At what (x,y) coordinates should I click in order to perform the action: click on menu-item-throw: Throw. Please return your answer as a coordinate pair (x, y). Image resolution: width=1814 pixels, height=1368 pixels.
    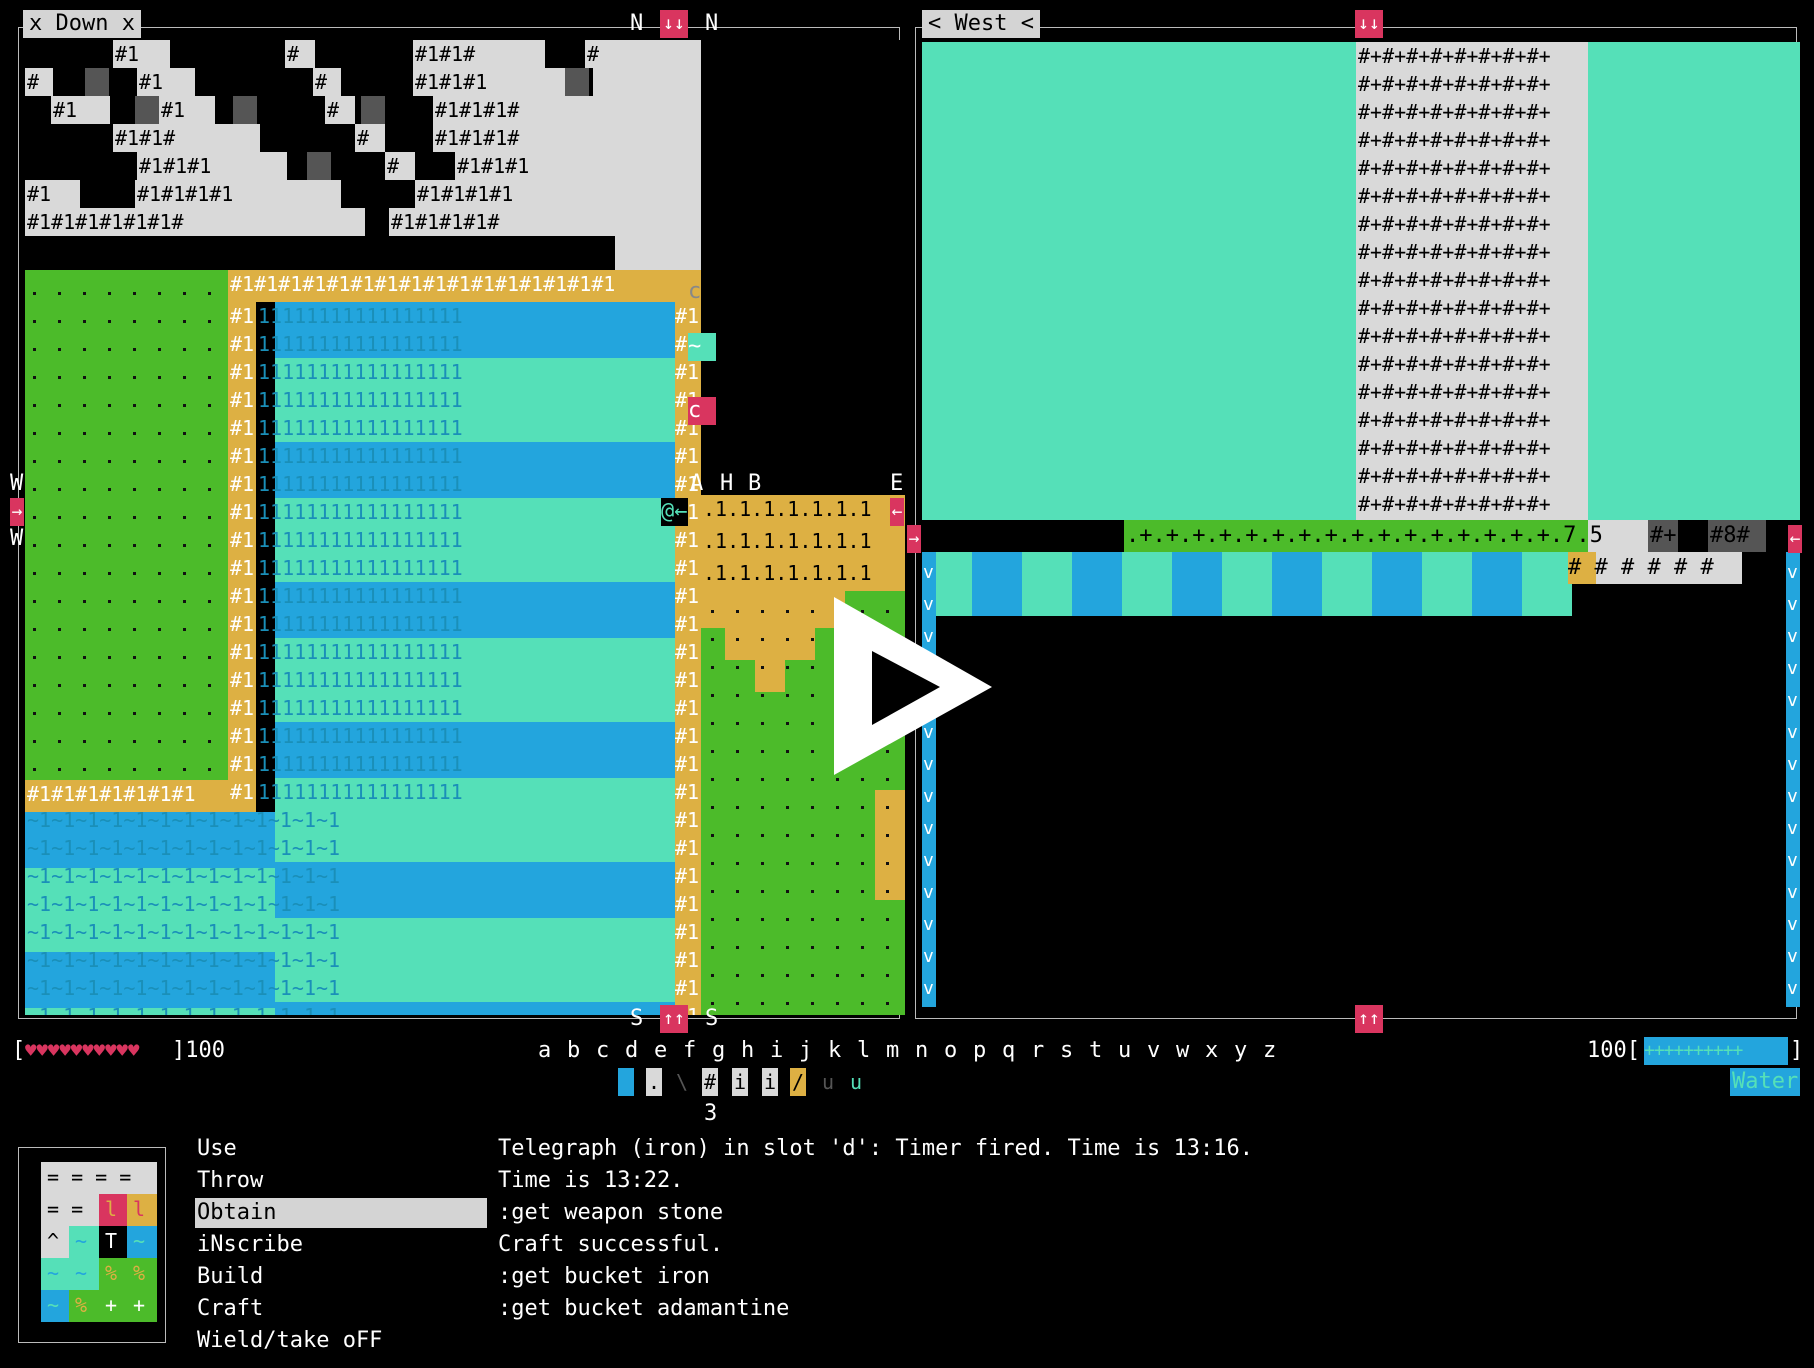
    Looking at the image, I should click on (341, 1181).